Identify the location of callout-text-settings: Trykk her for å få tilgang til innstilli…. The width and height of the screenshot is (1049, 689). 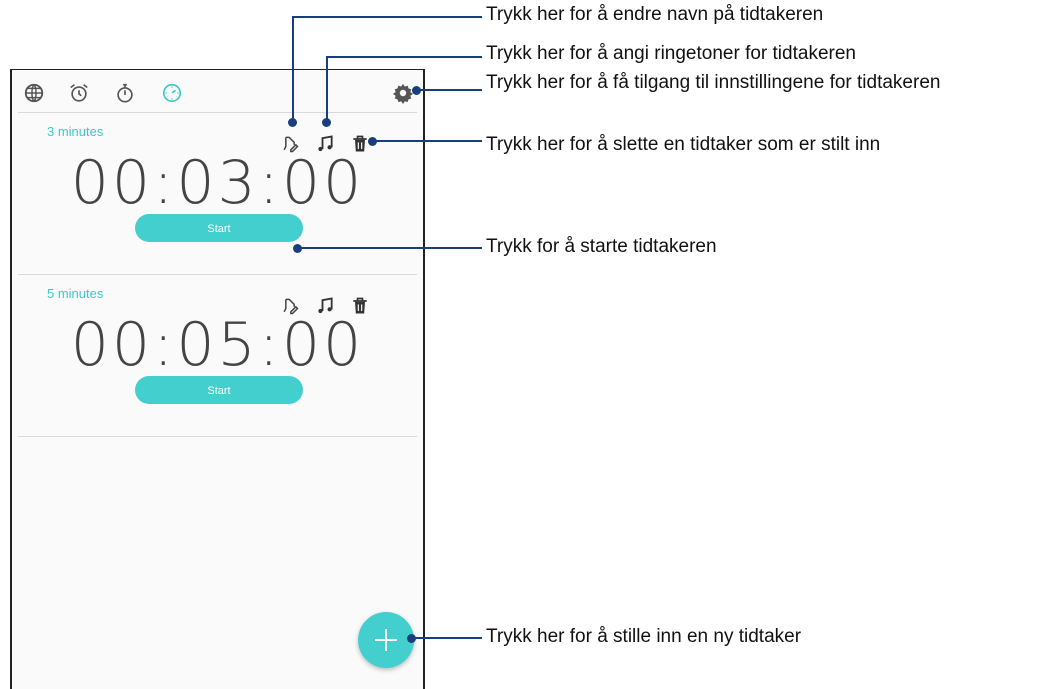
(713, 82).